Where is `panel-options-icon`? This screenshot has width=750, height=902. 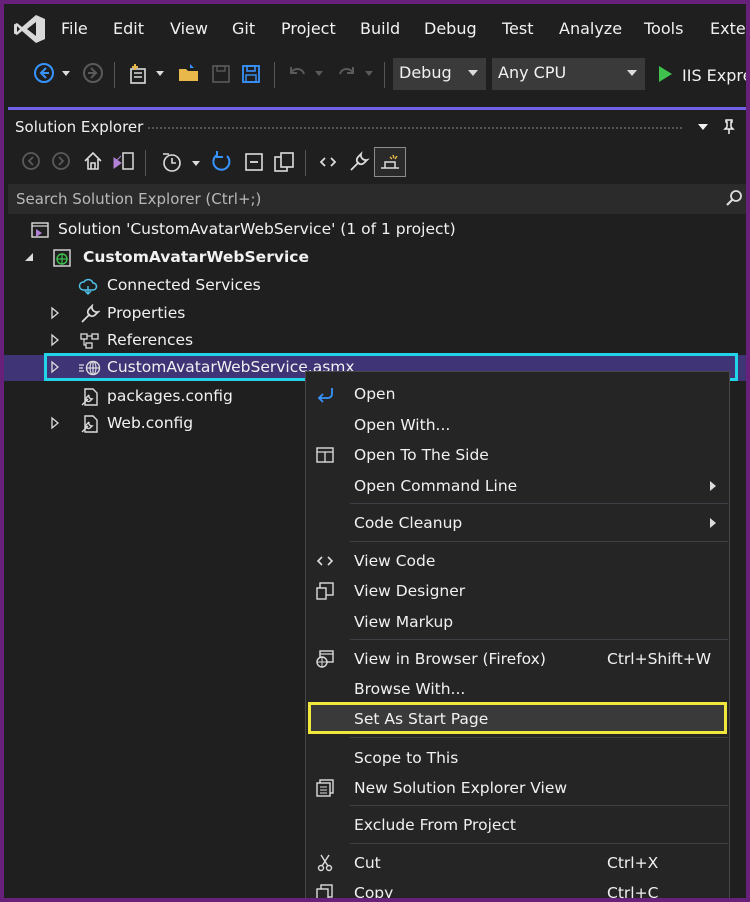
panel-options-icon is located at coordinates (703, 127).